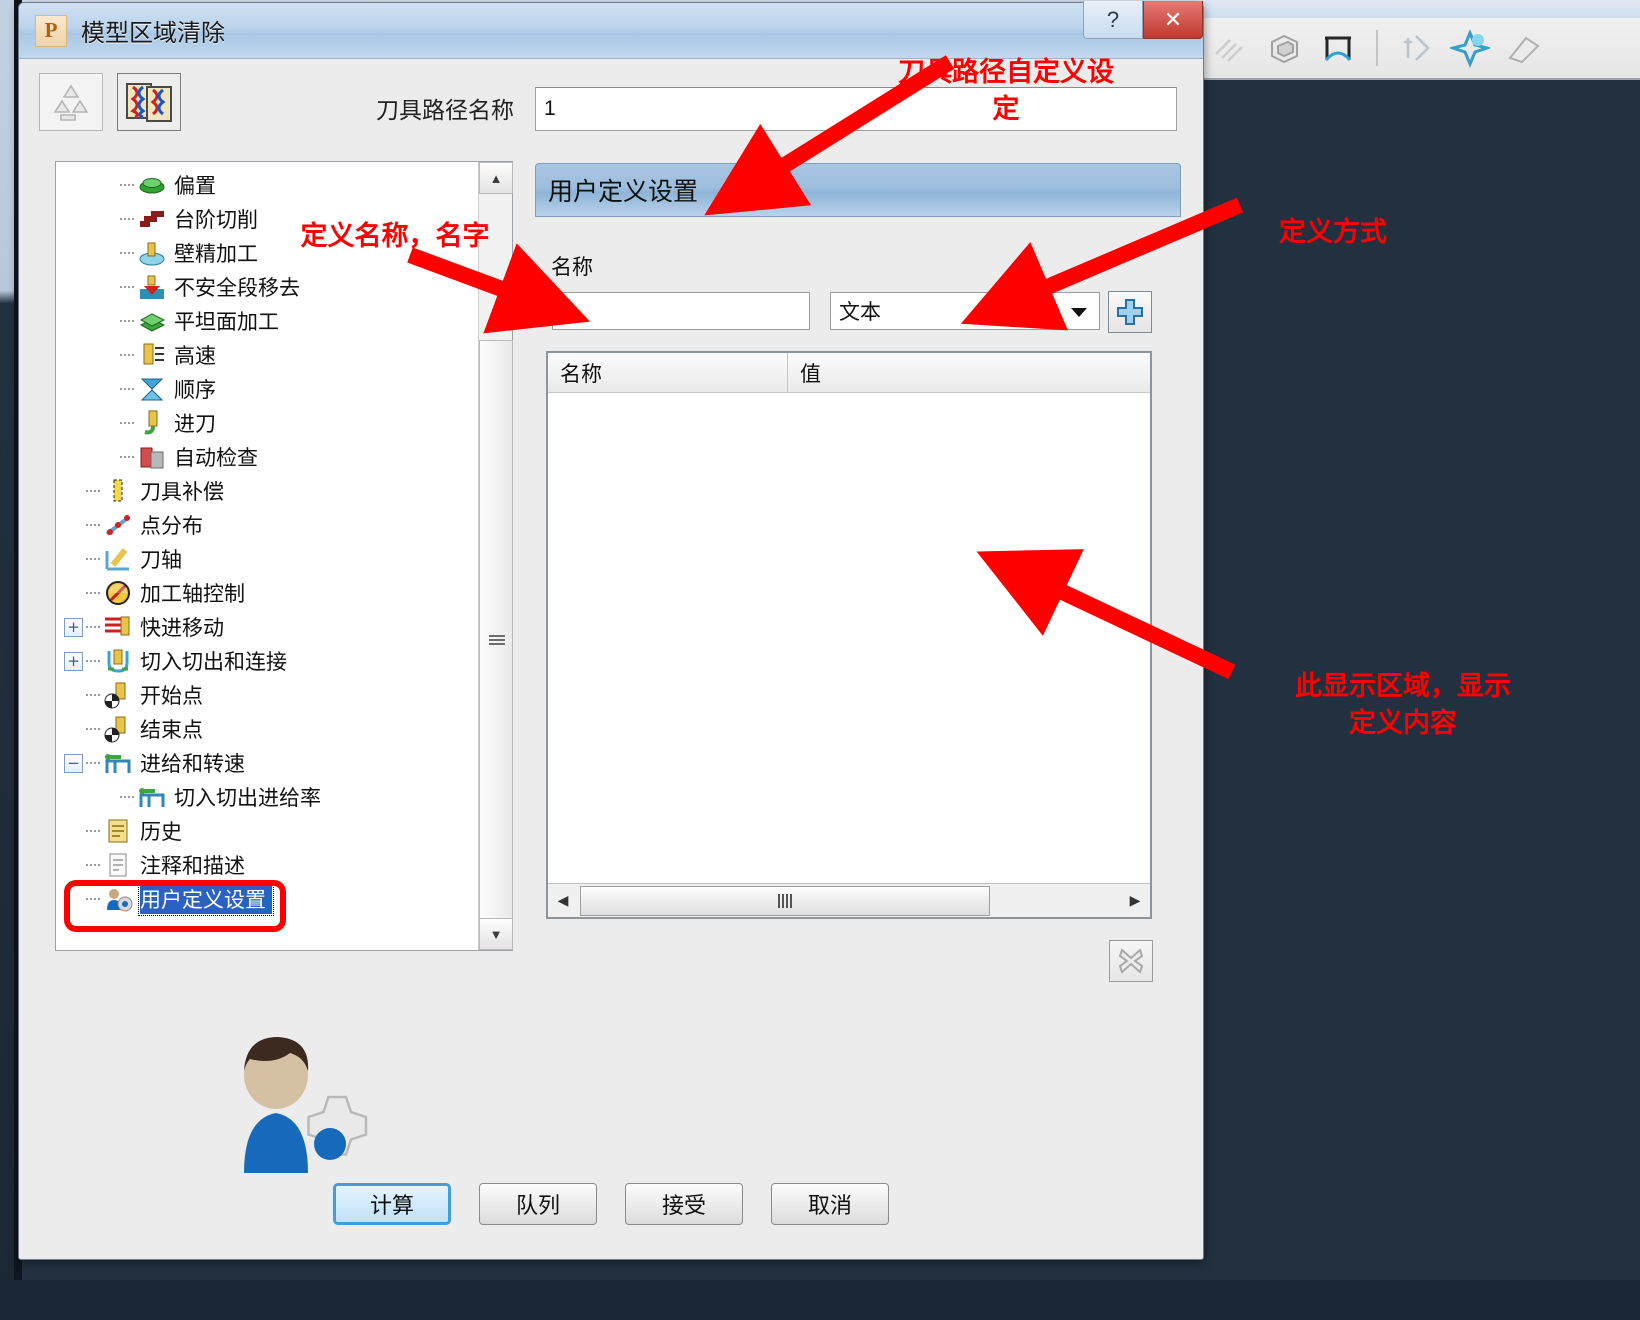 This screenshot has width=1640, height=1320. I want to click on arrow-to-name-input, so click(499, 288).